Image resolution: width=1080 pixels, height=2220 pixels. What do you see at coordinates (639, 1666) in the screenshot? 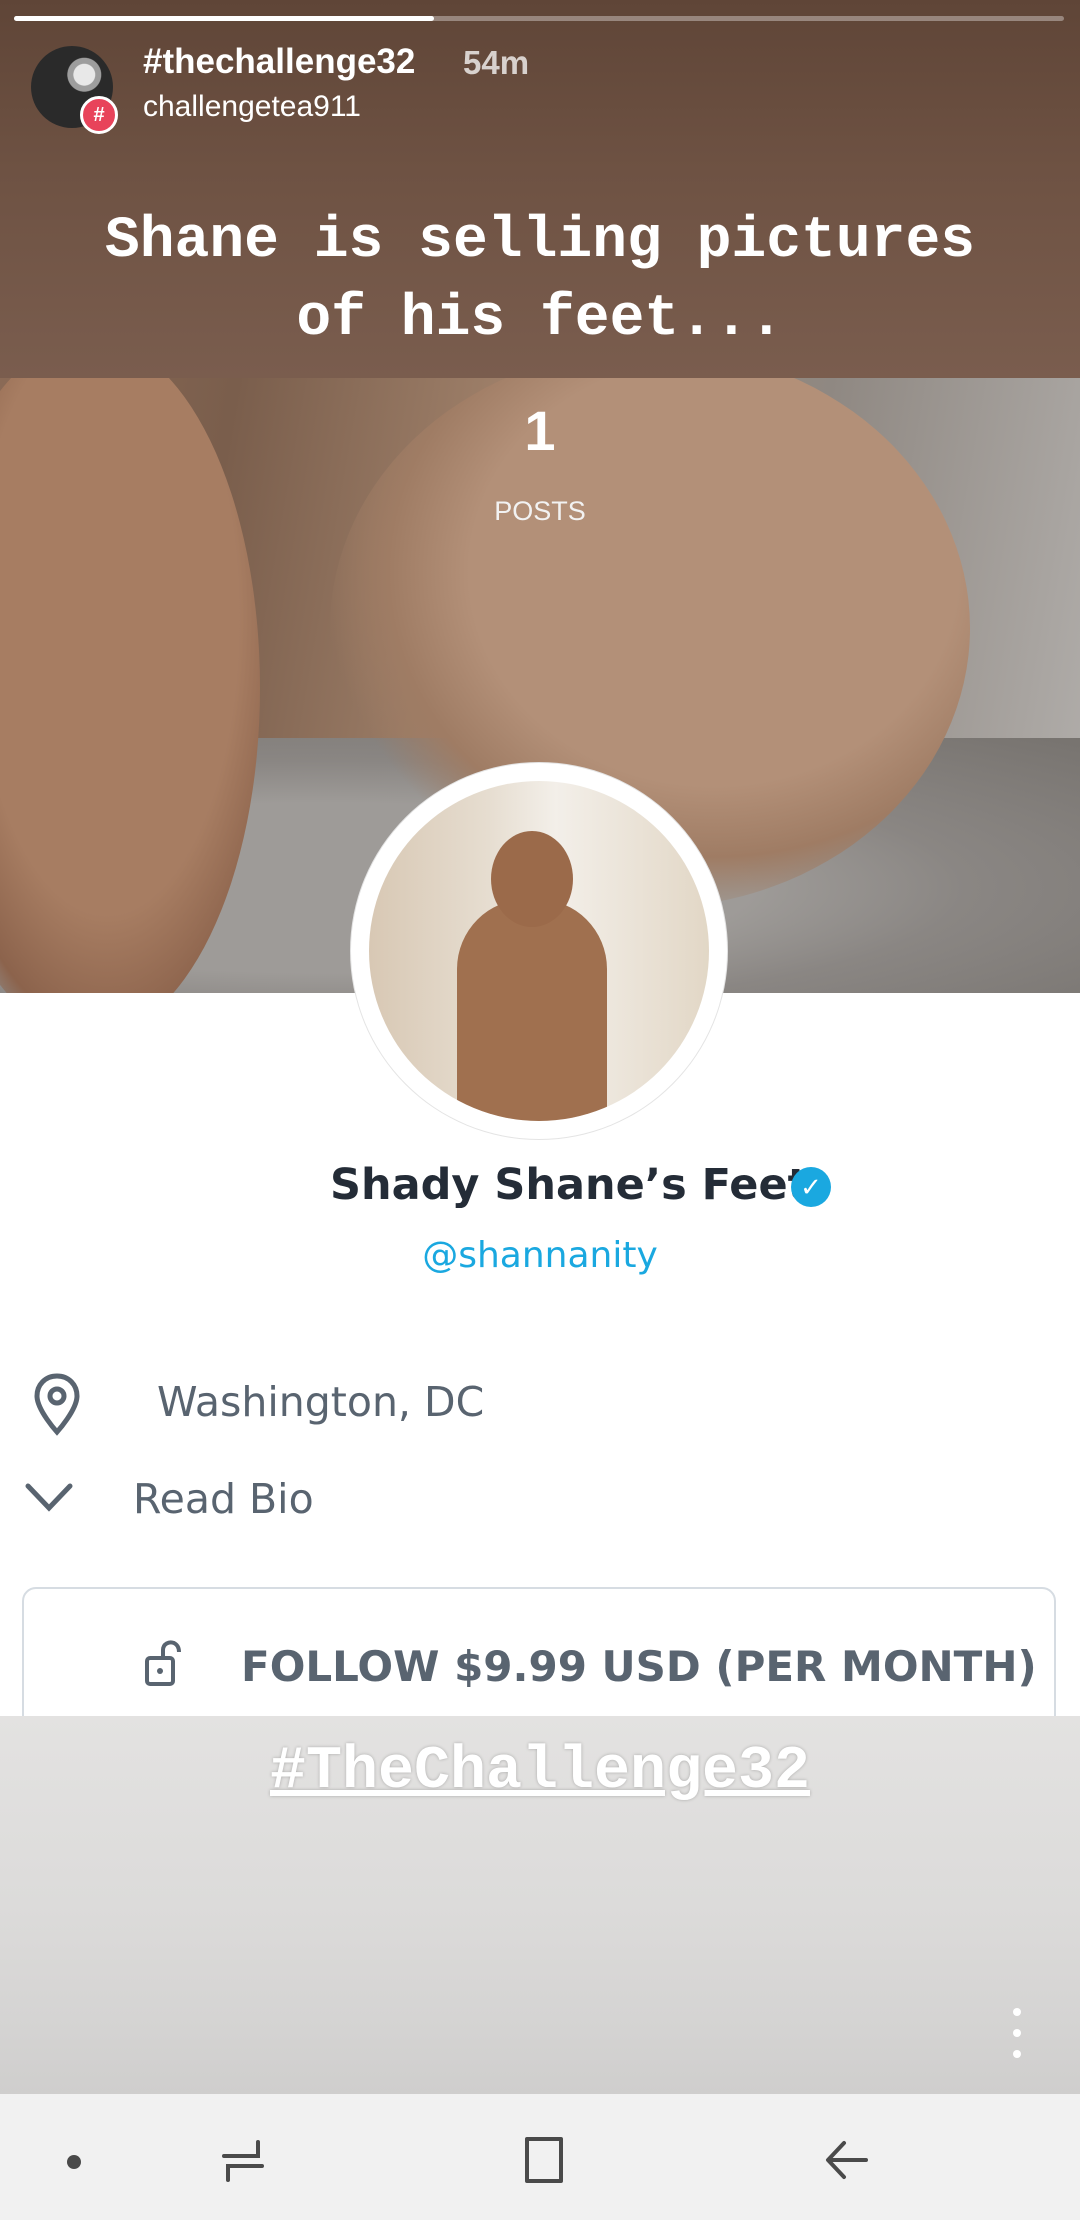
I see `follow-button-label: FOLLOW $9.99 USD (PER MONTH)` at bounding box center [639, 1666].